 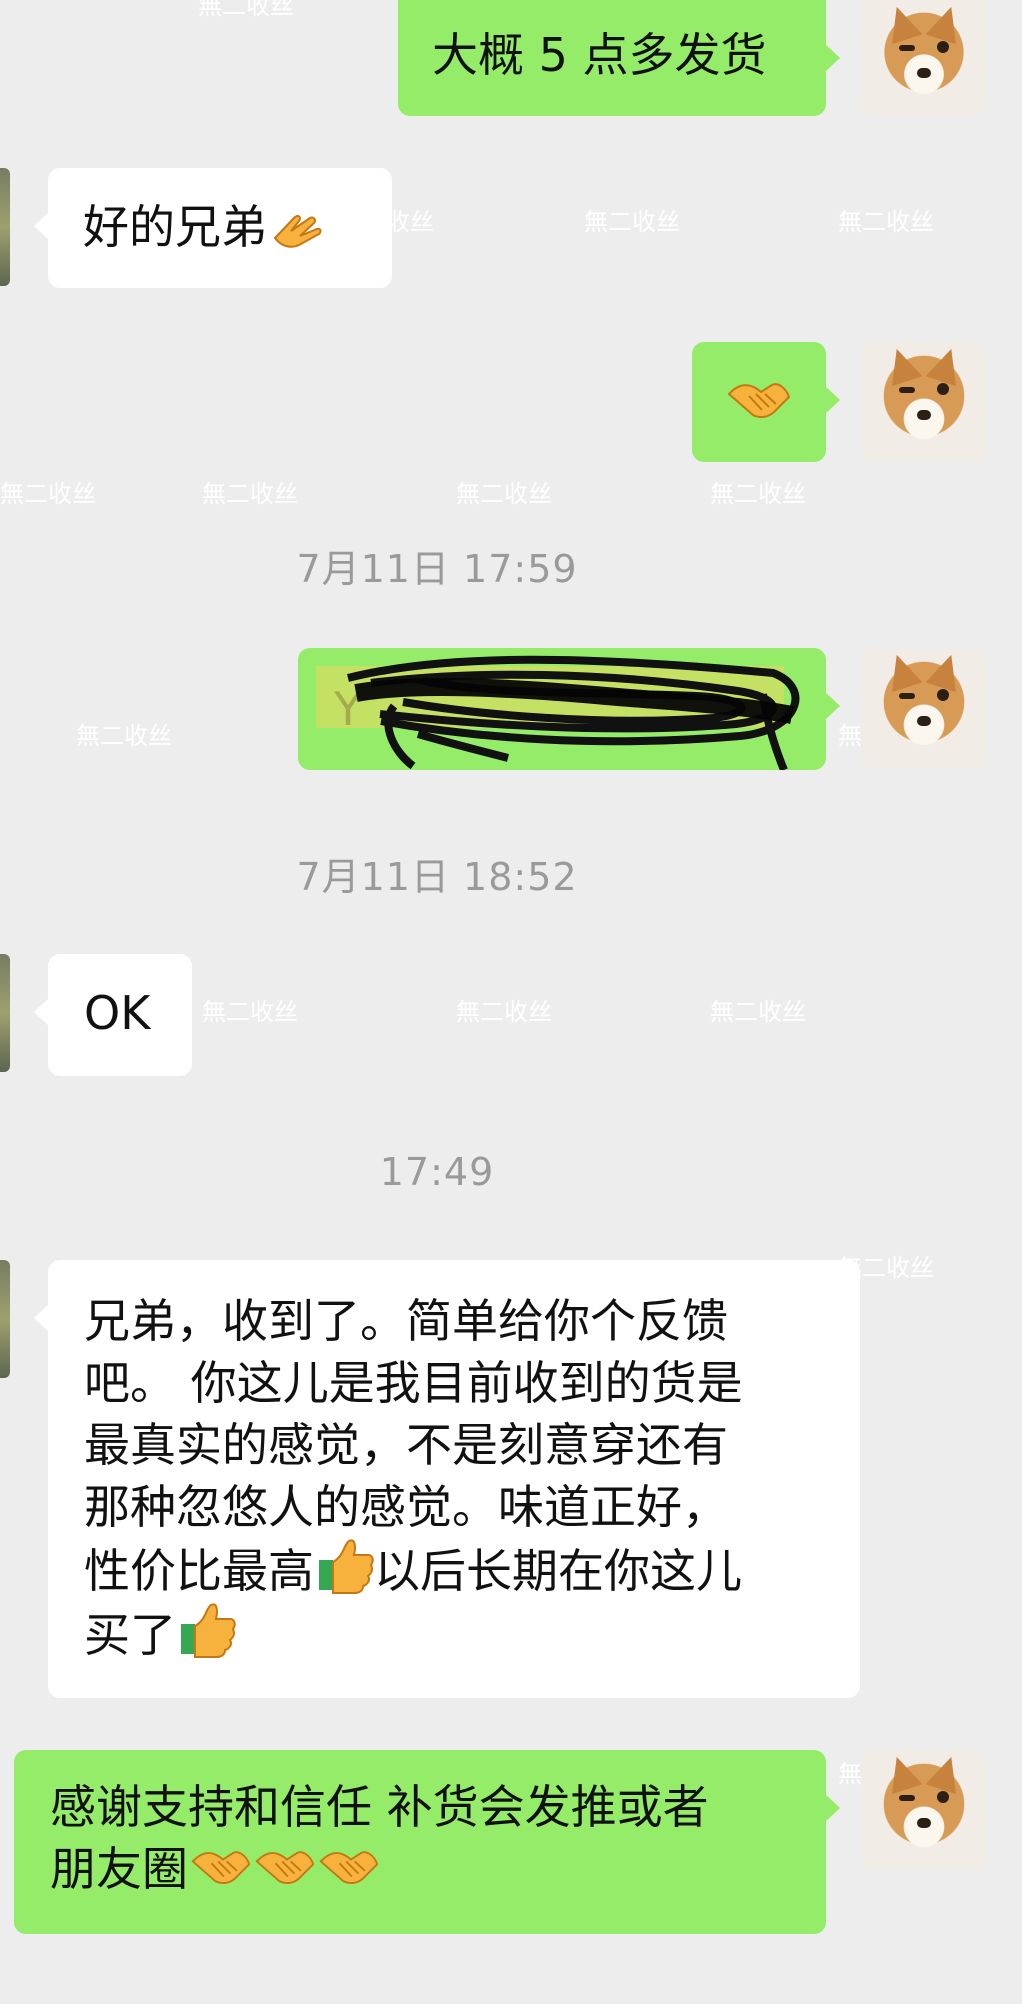 What do you see at coordinates (379, 1869) in the screenshot?
I see `message-line: 朋友圈` at bounding box center [379, 1869].